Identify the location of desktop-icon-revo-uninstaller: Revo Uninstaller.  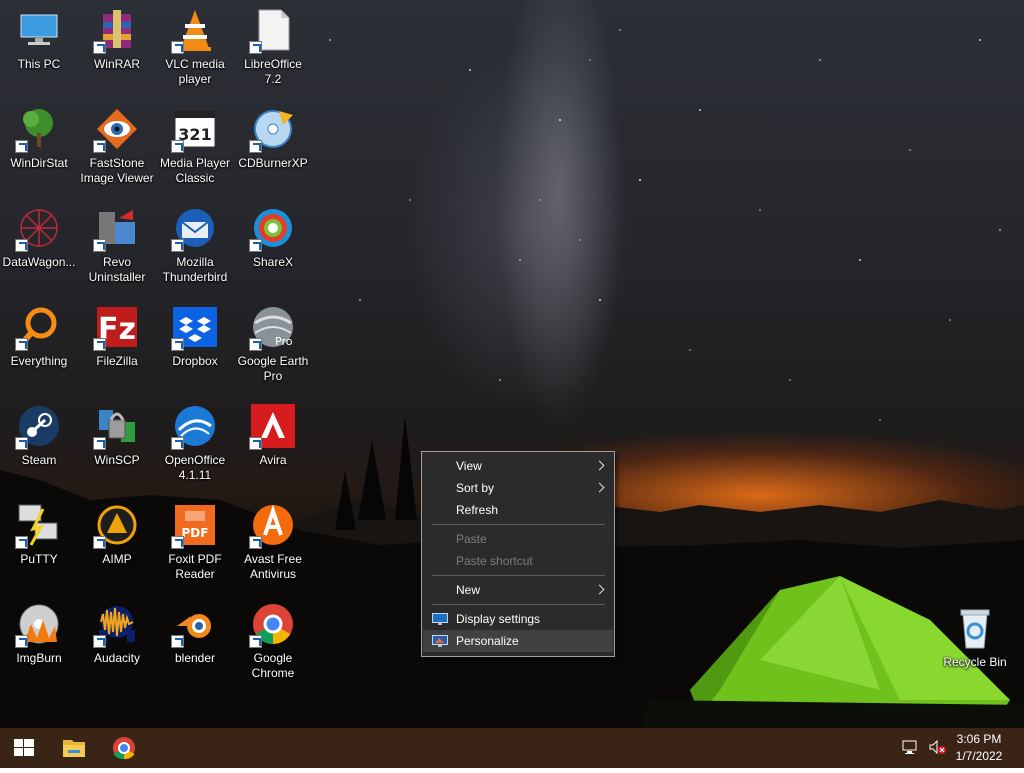
(117, 246).